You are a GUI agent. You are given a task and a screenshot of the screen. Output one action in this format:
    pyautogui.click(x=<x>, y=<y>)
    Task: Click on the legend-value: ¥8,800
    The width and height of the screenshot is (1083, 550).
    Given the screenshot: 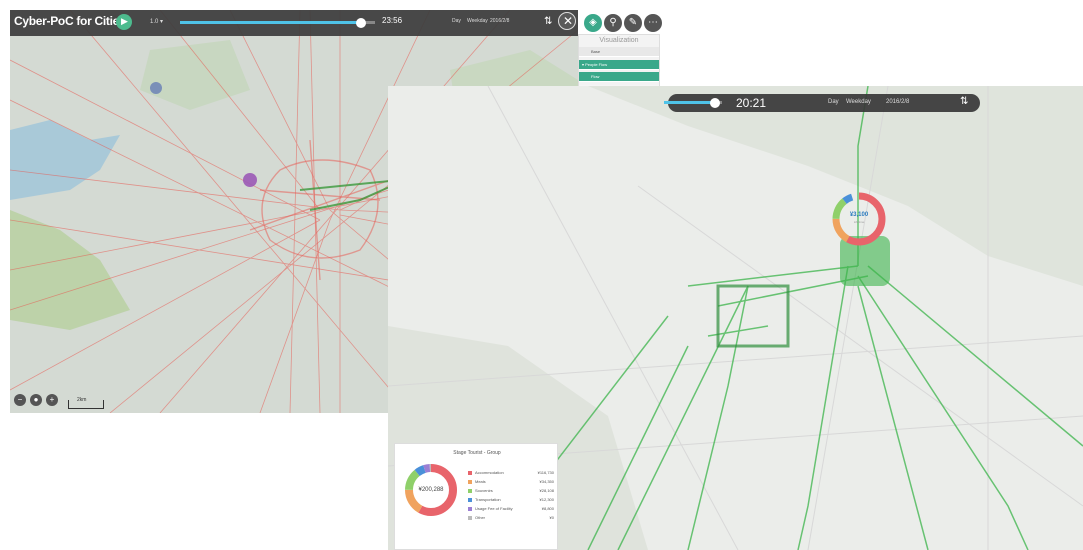 What is the action you would take?
    pyautogui.click(x=547, y=508)
    